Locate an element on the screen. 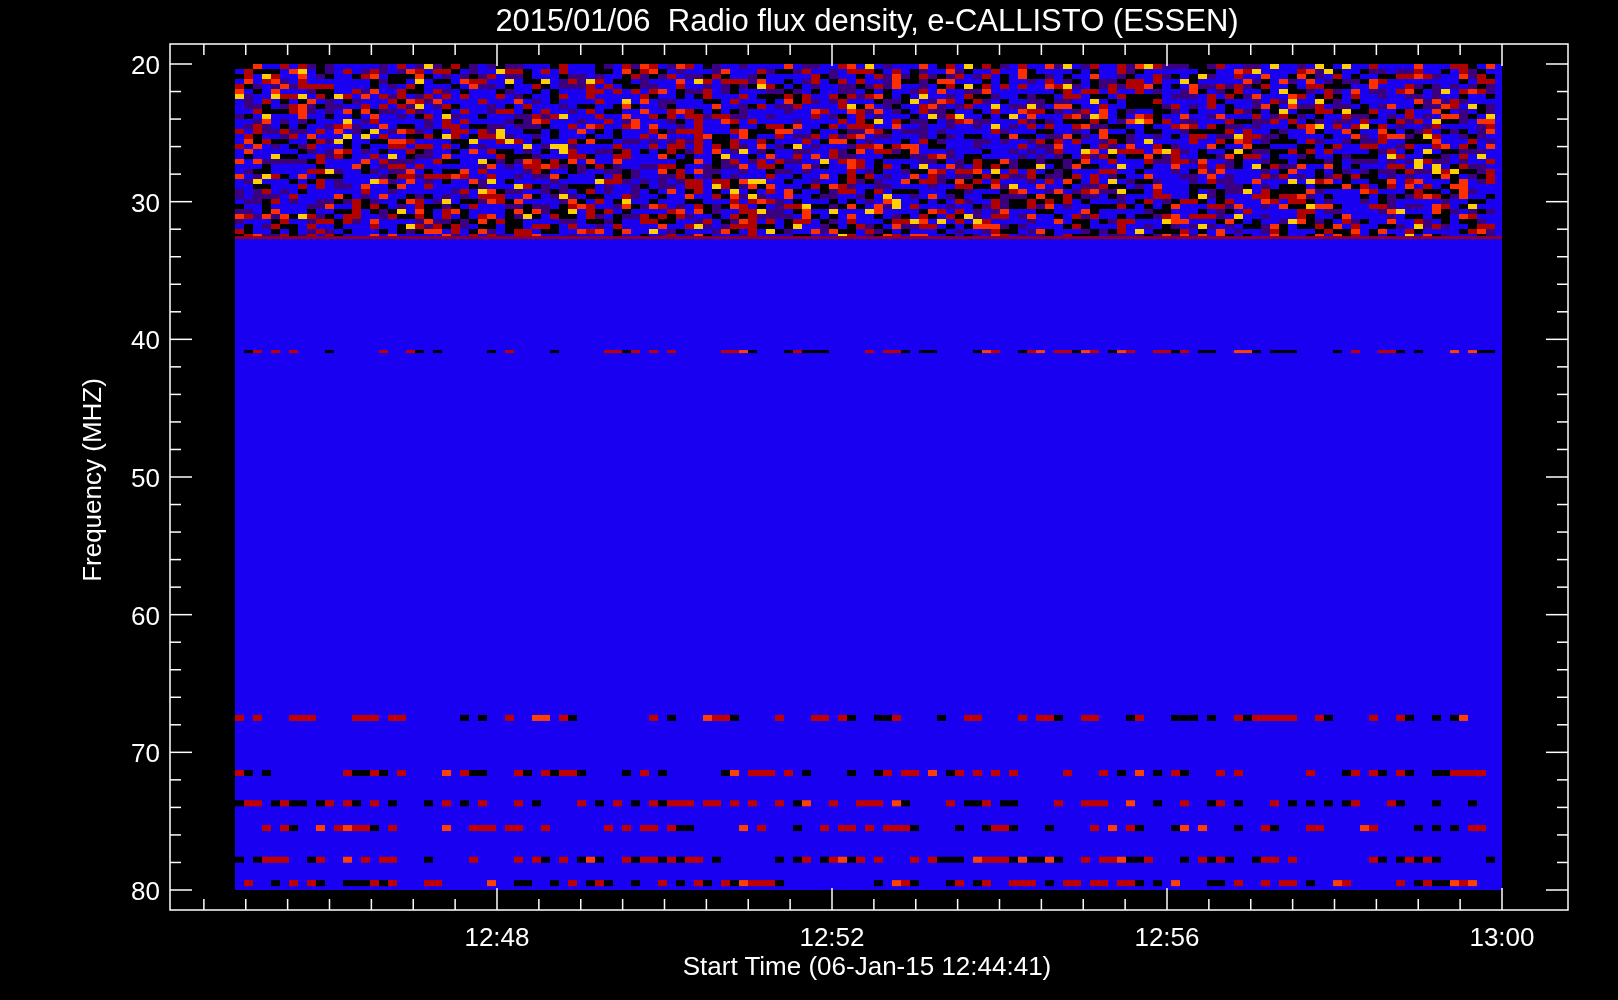  x-tick-label: 12:56 is located at coordinates (1167, 937).